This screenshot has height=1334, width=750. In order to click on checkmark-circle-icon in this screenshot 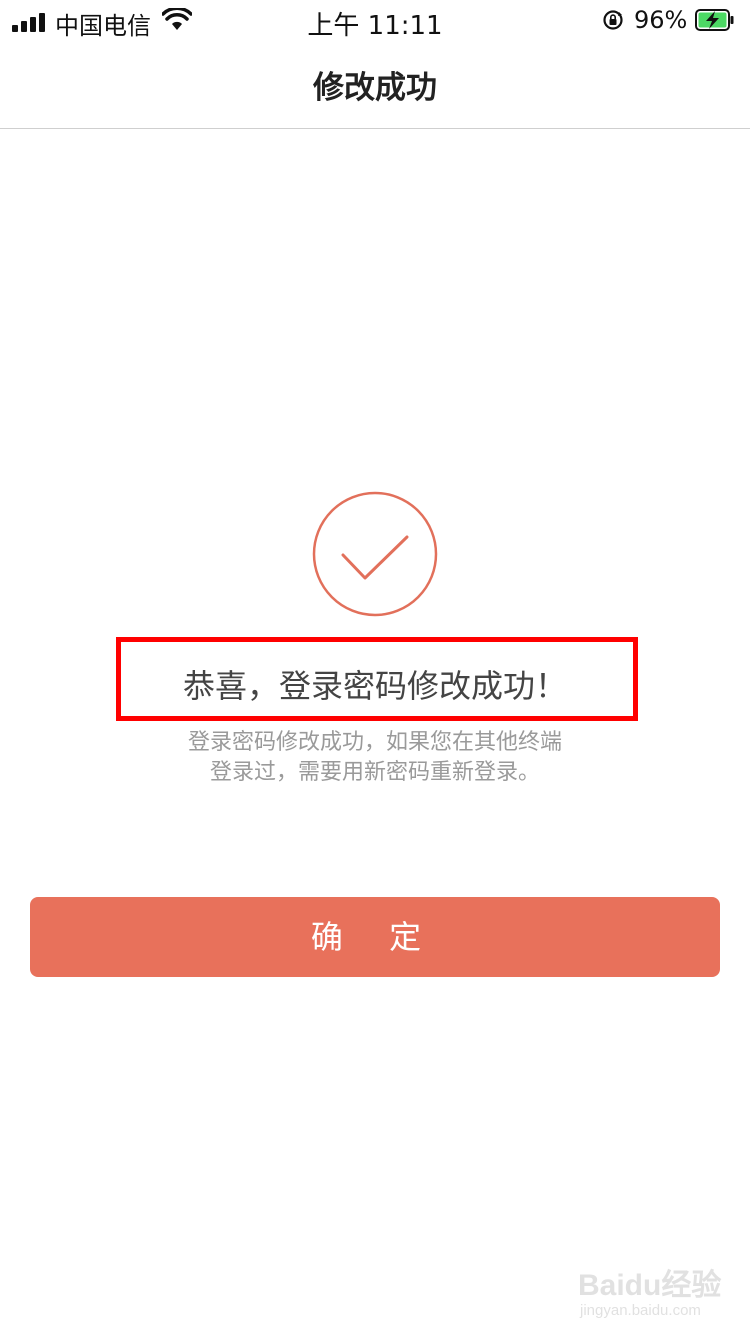, I will do `click(375, 554)`.